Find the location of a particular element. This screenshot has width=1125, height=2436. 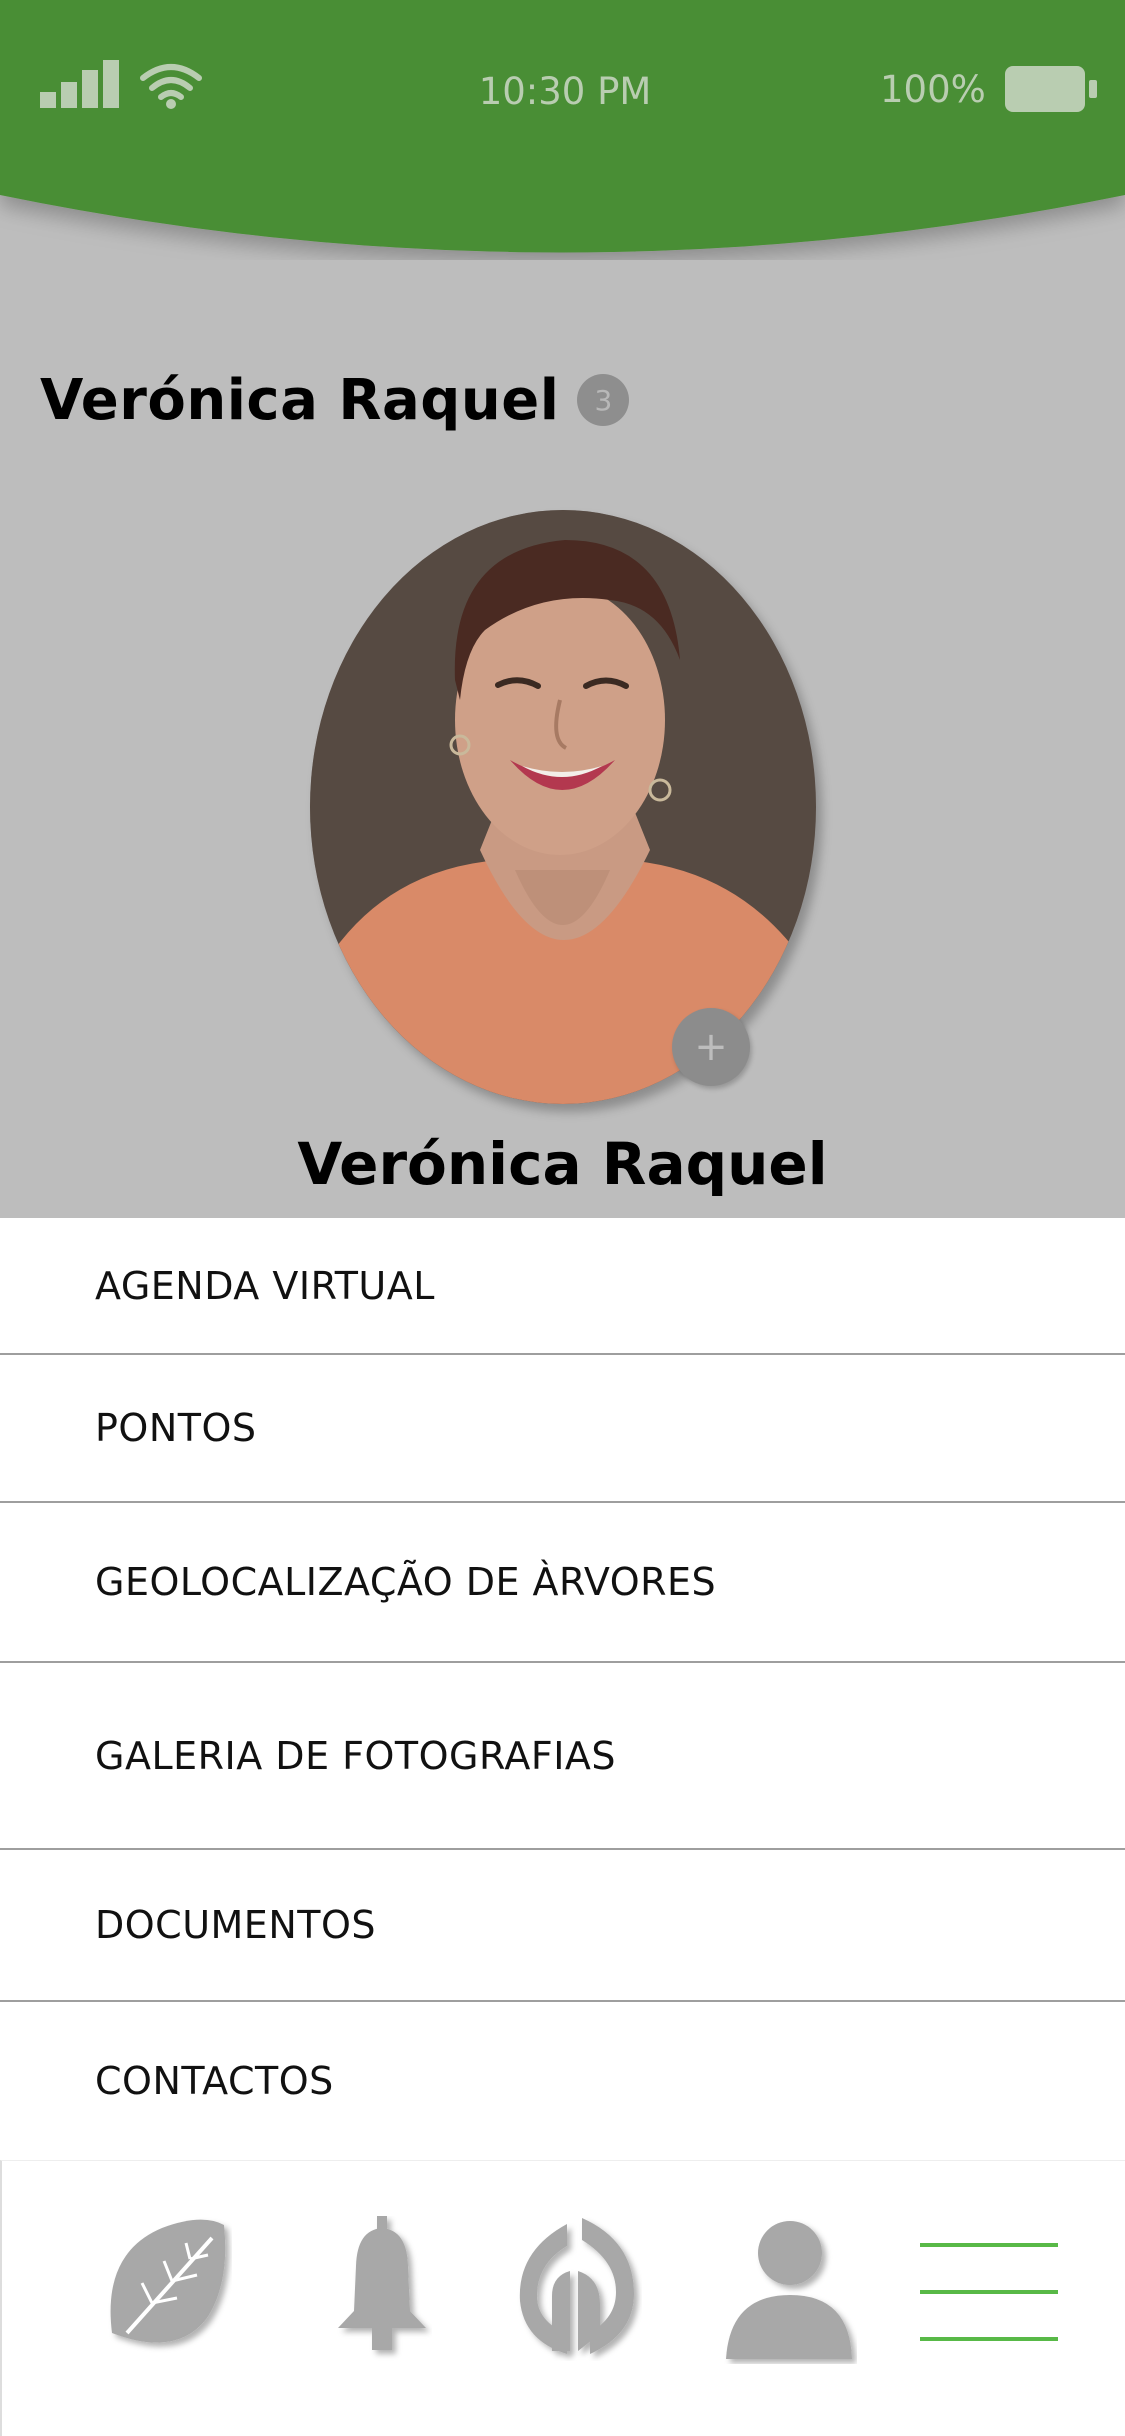

notification-badge: 3 is located at coordinates (603, 400).